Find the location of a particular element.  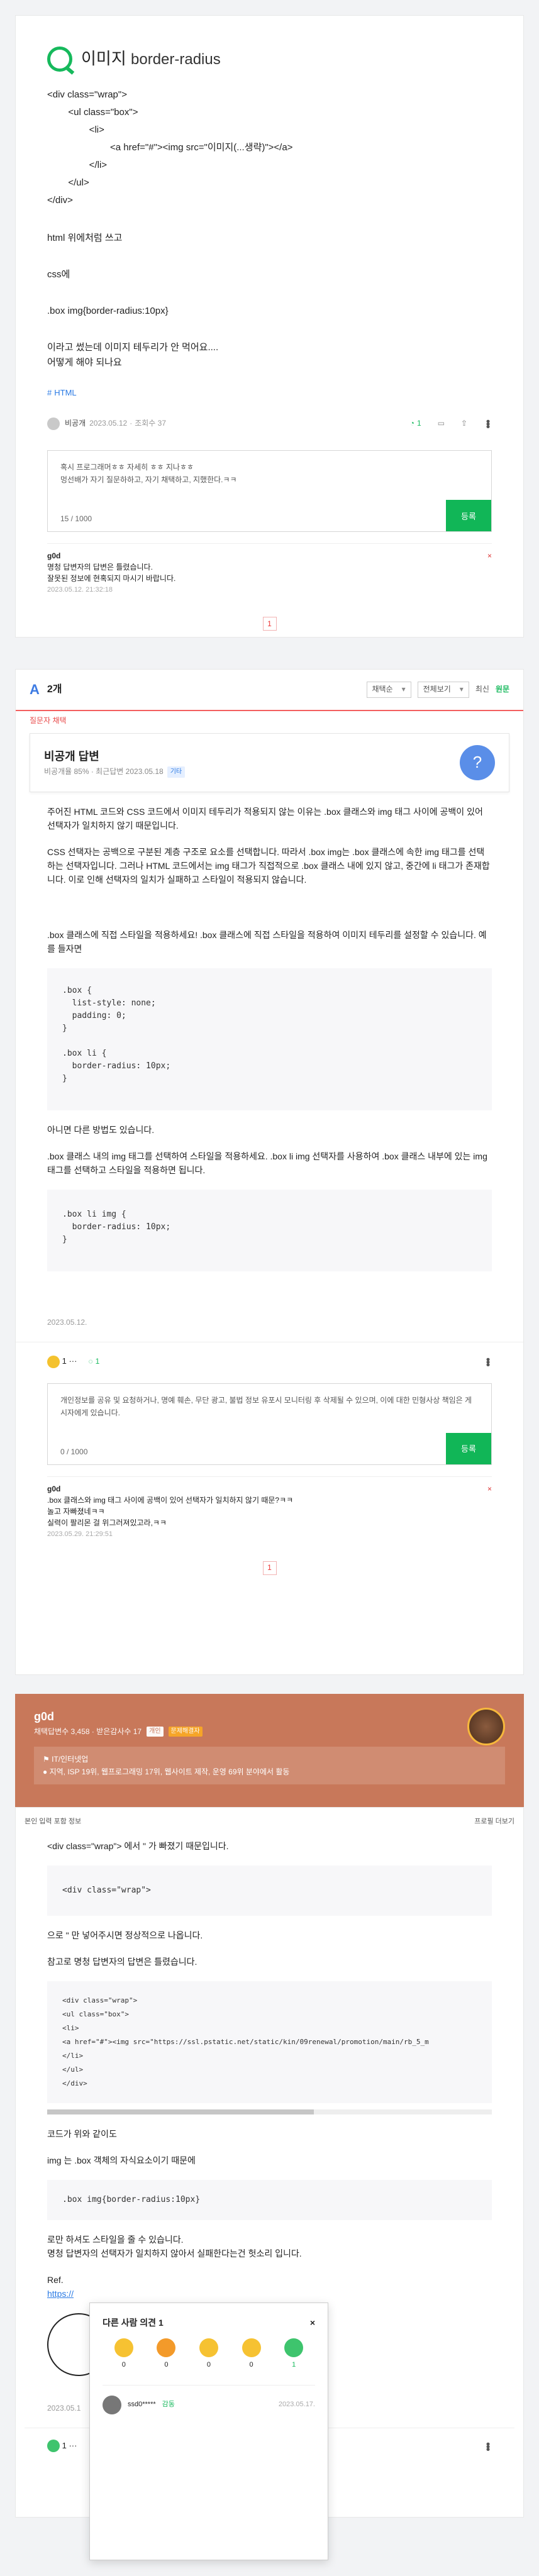

tag-icon: # is located at coordinates (50, 392).